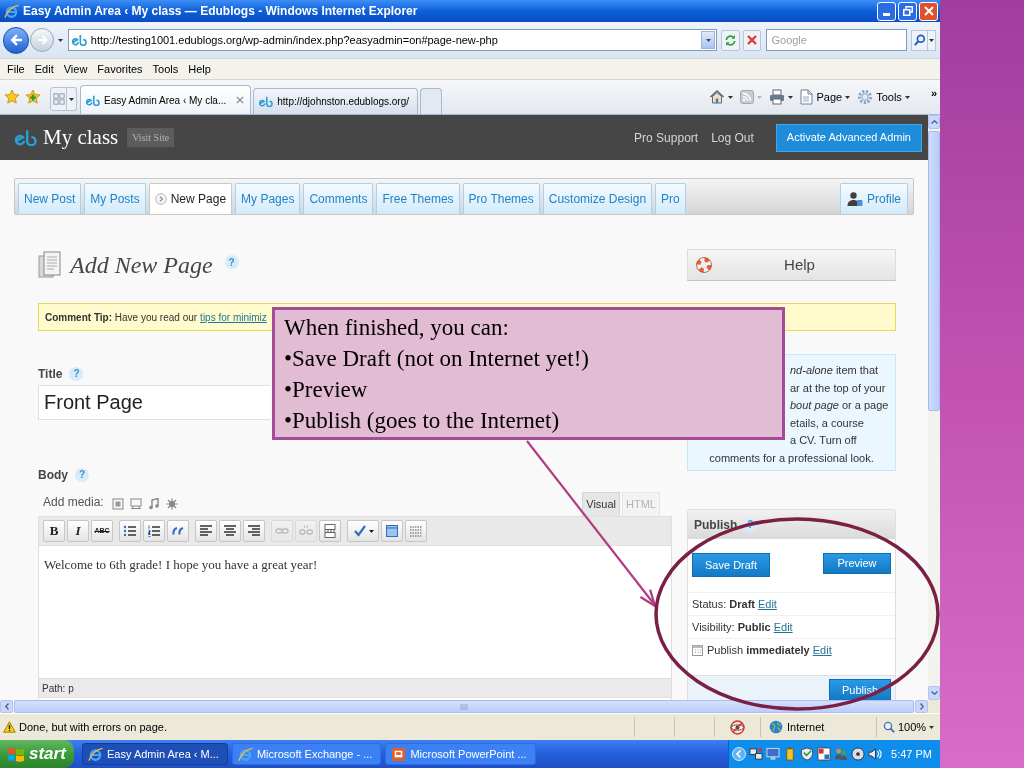 Image resolution: width=1024 pixels, height=768 pixels. What do you see at coordinates (135, 504) in the screenshot?
I see `screen-icon` at bounding box center [135, 504].